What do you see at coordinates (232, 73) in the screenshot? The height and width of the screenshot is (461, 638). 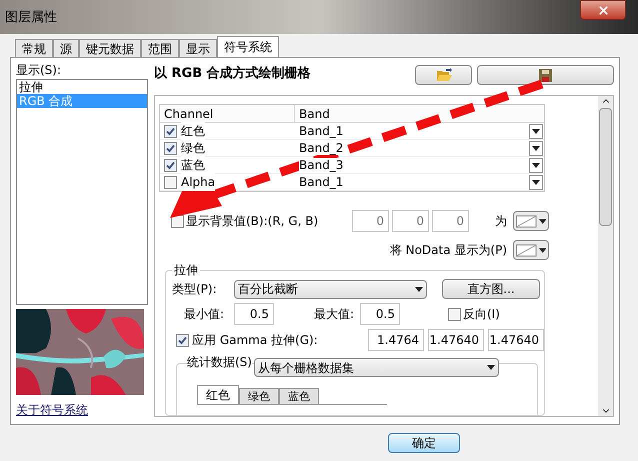 I see `renderer-heading: 以 RGB 合成方式绘制栅格` at bounding box center [232, 73].